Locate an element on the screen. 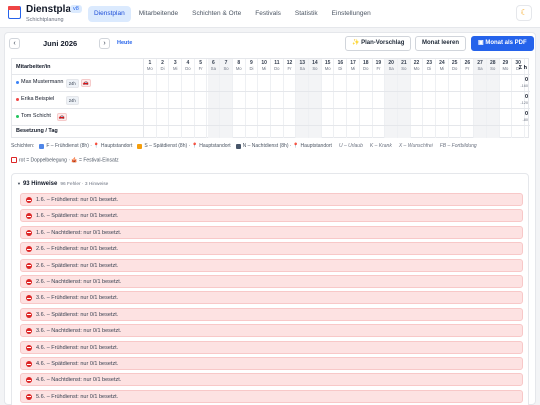  hint-item: 3.6. – Frühdienst: nur 0/1 besetzt. is located at coordinates (271, 298).